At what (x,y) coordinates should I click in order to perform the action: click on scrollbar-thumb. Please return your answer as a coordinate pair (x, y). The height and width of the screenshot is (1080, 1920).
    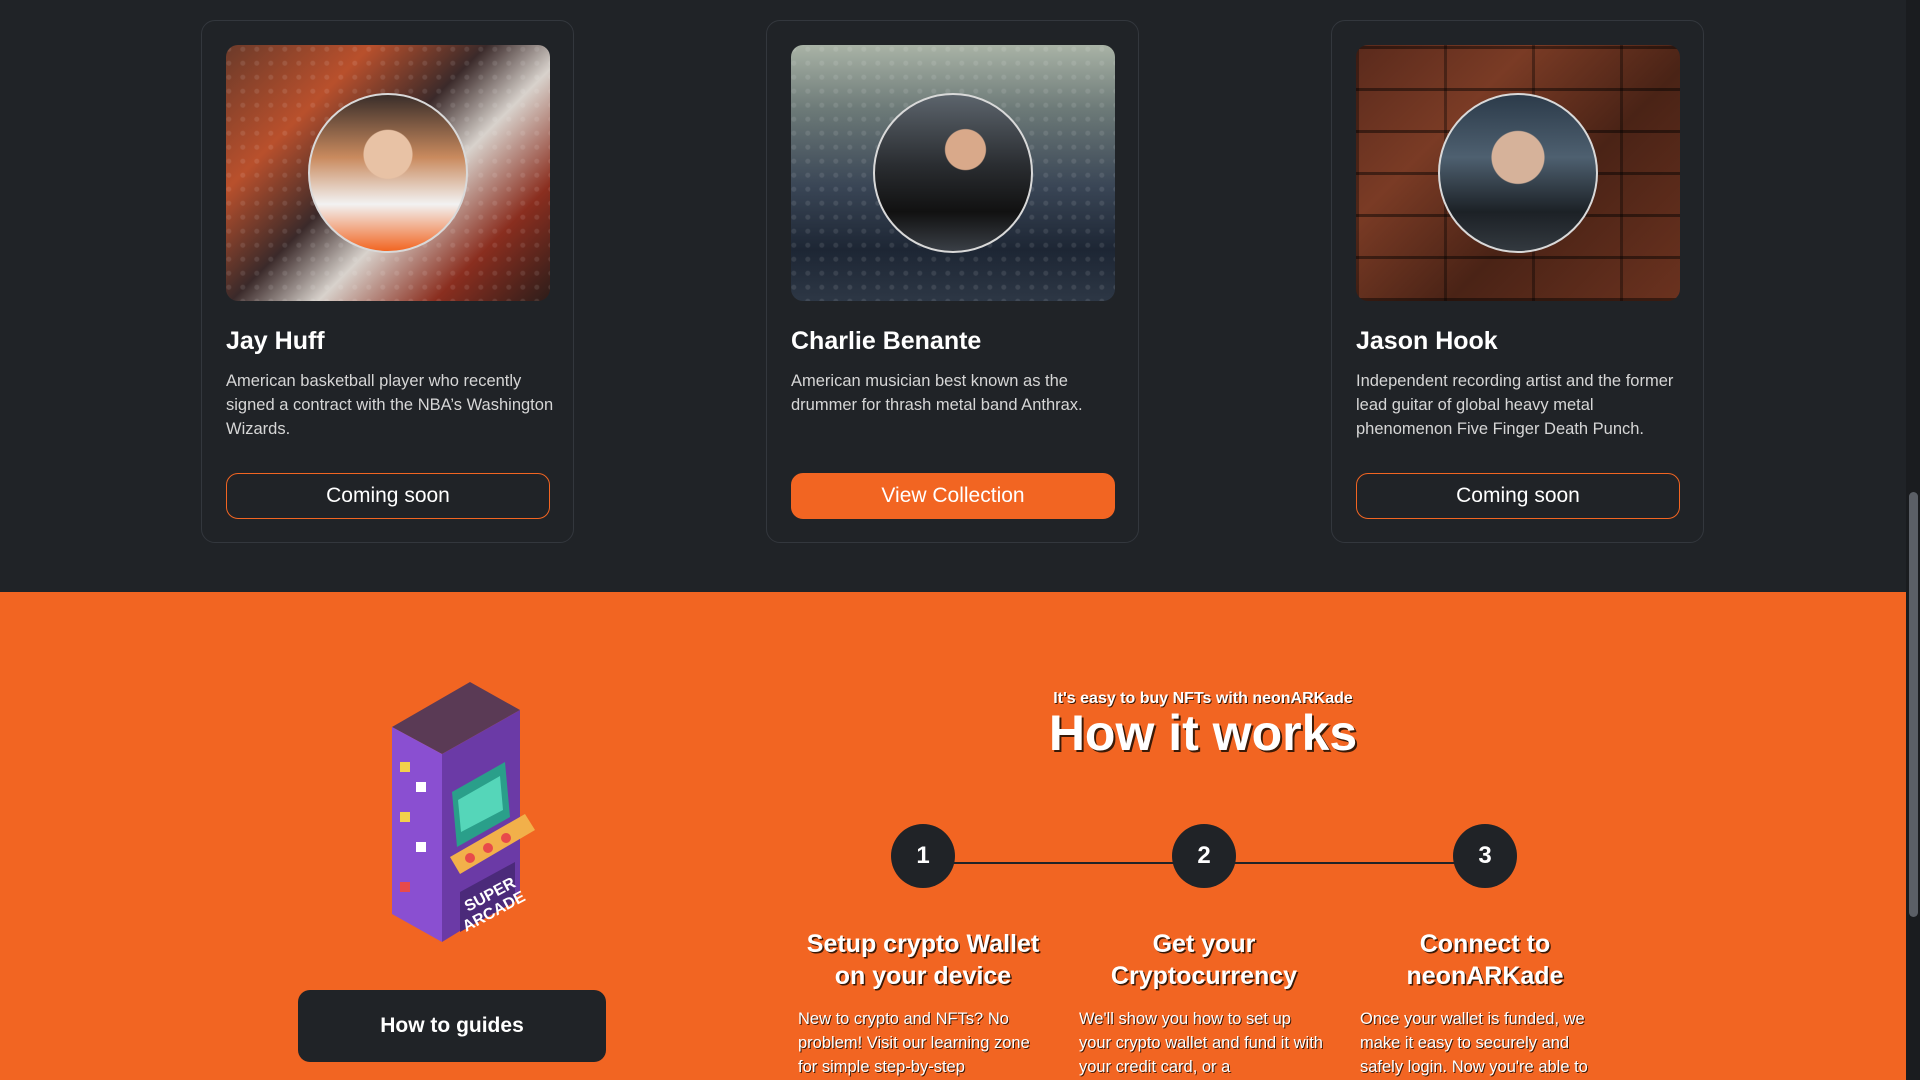
    Looking at the image, I should click on (1913, 704).